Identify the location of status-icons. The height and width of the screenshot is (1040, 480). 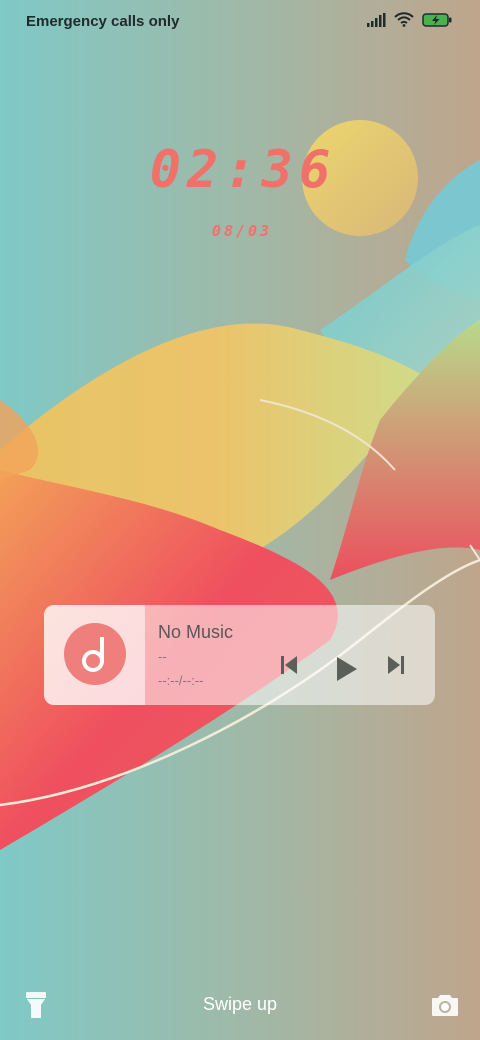
(409, 22).